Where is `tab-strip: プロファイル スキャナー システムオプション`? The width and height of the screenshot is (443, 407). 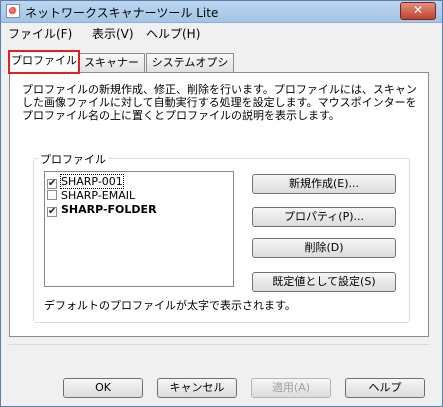 tab-strip: プロファイル スキャナー システムオプション is located at coordinates (218, 68).